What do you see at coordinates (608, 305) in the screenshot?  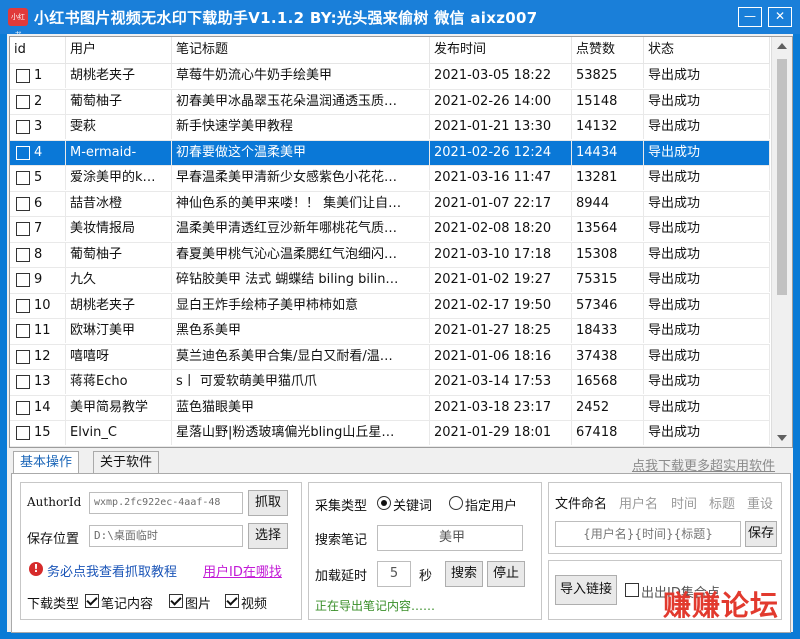 I see `row-likes-cell: 57346` at bounding box center [608, 305].